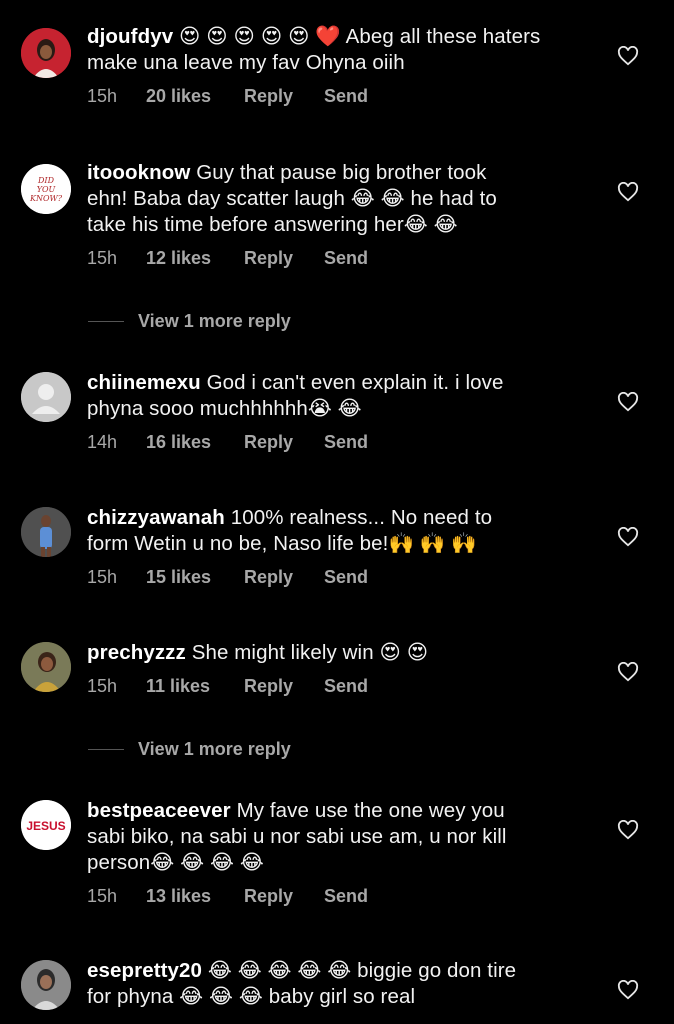 The image size is (674, 1024). What do you see at coordinates (195, 258) in the screenshot?
I see `comment-likes-link: 12 likes` at bounding box center [195, 258].